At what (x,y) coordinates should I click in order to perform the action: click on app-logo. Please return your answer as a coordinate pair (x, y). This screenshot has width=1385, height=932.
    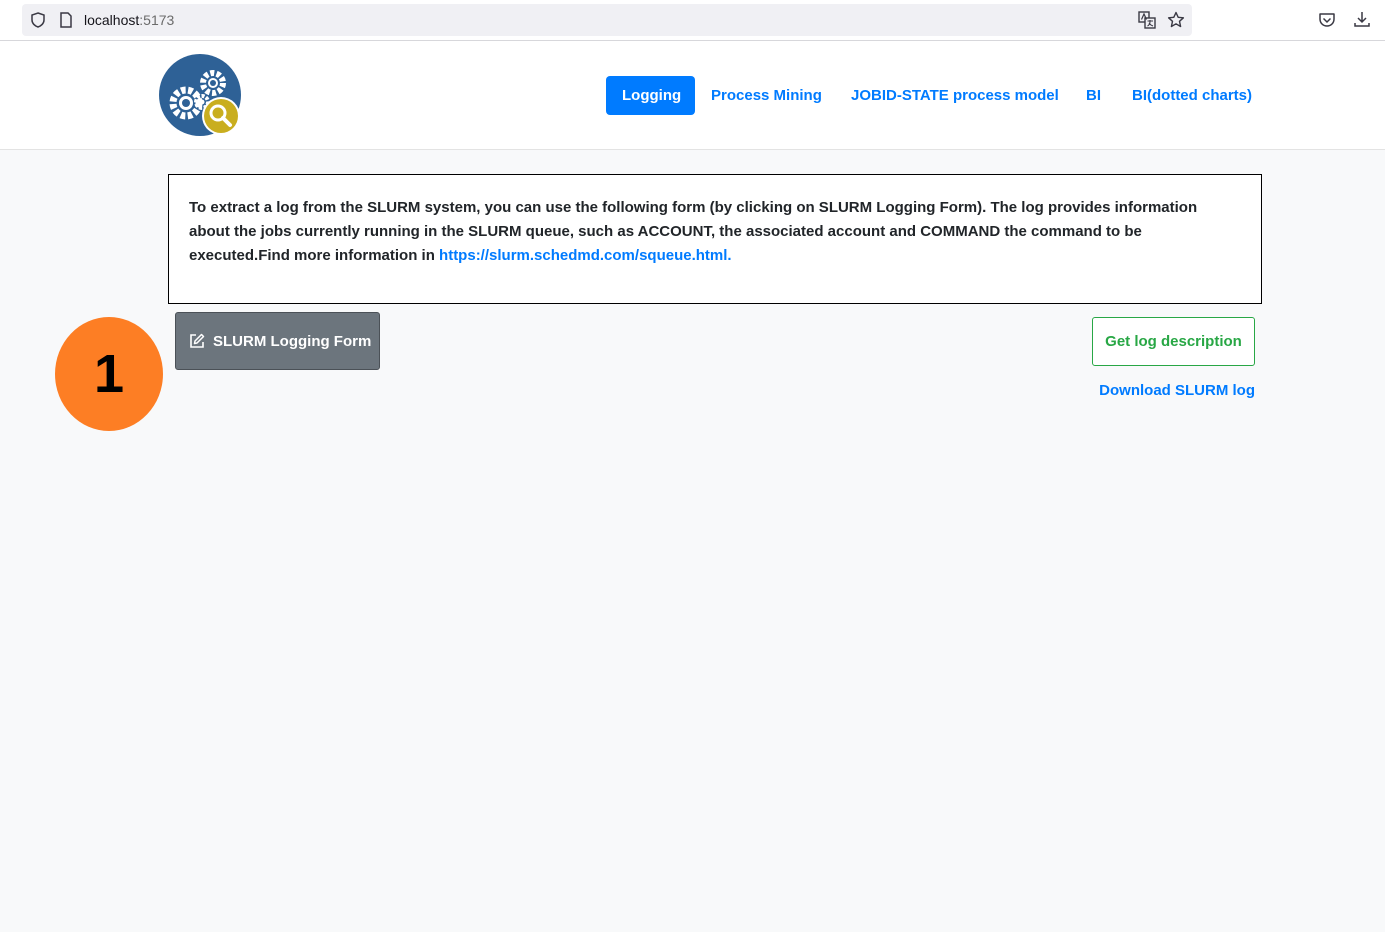
    Looking at the image, I should click on (200, 95).